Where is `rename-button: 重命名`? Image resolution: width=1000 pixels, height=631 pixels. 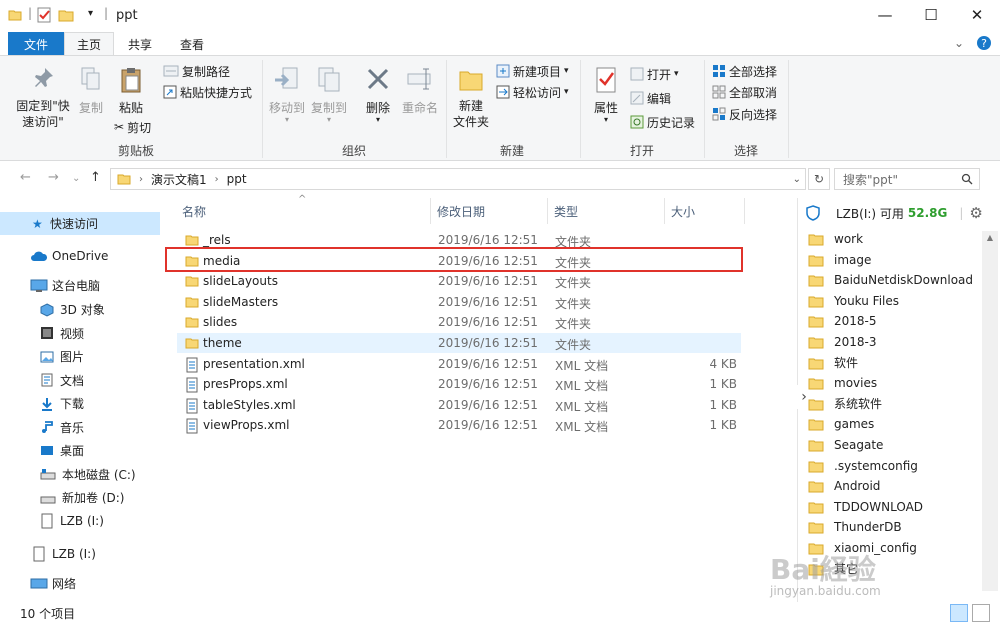
rename-button: 重命名 is located at coordinates (420, 91).